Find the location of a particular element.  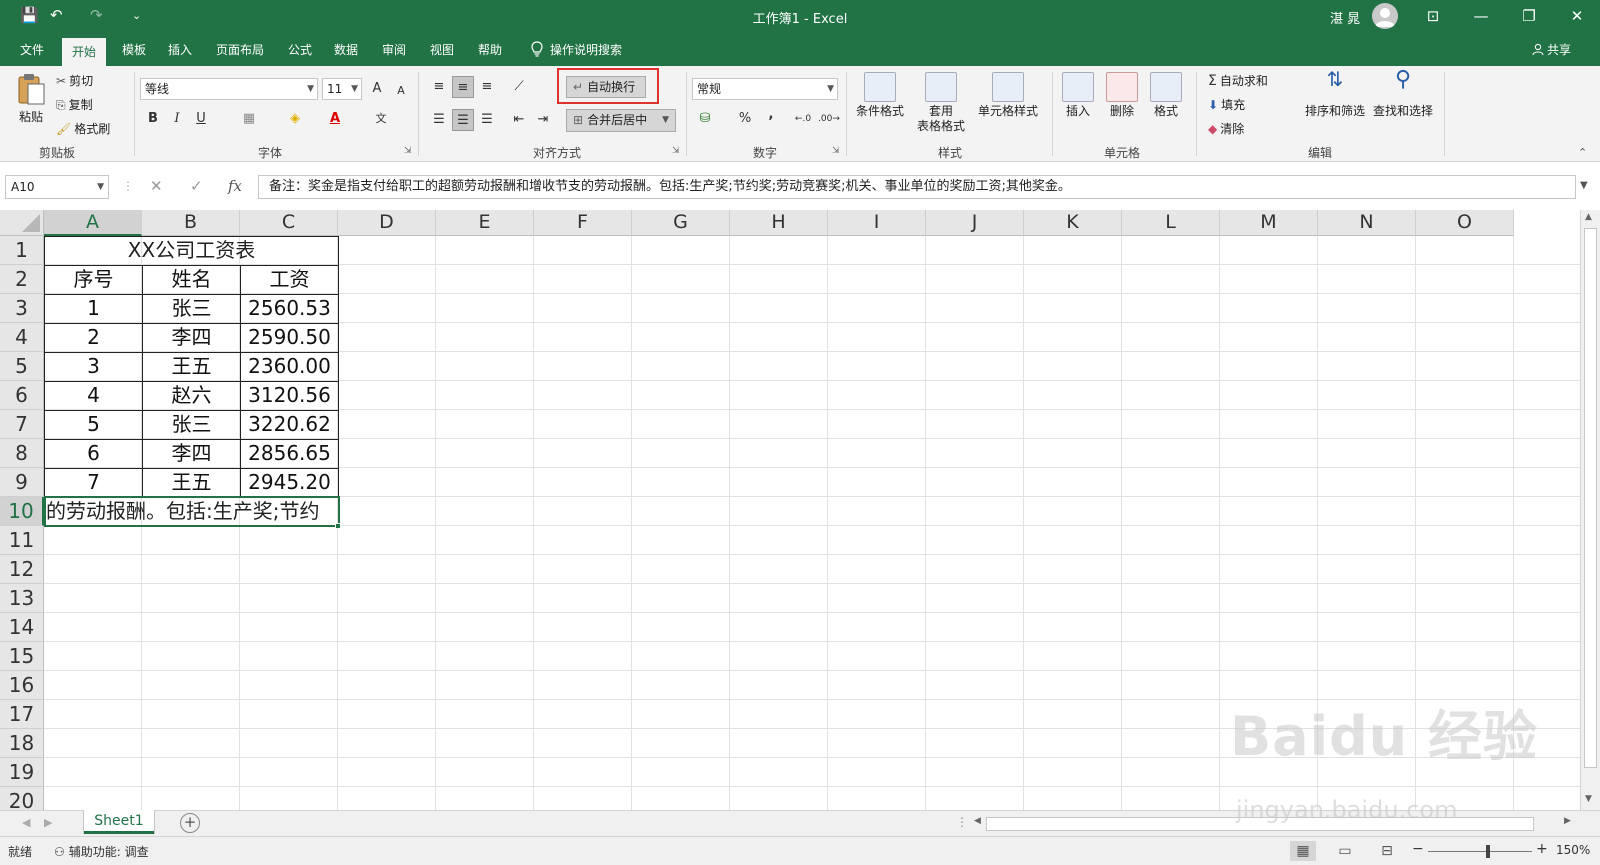

scroll-up-icon: ▲ is located at coordinates (1588, 217).